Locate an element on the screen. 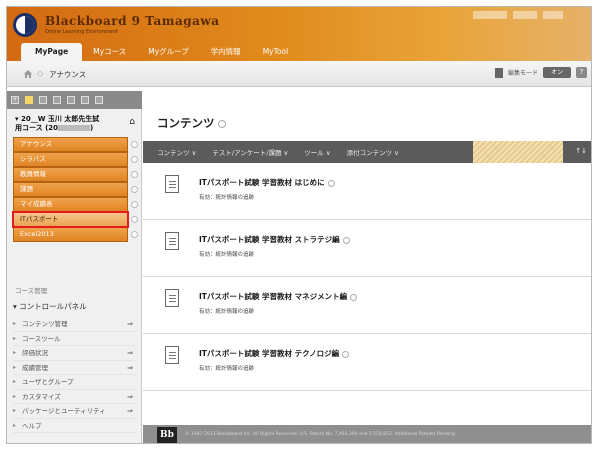 The image size is (598, 450). breadcrumb: ◇ アナウンス 編集モード オン ? is located at coordinates (299, 74).